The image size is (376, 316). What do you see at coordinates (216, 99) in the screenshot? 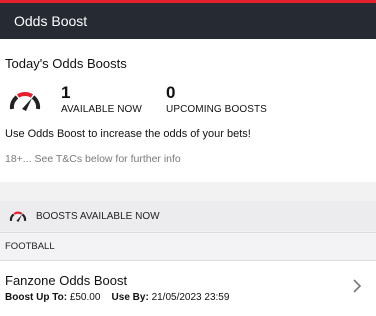
I see `upcoming-boosts-stat: 0 UPCOMING BOOSTS` at bounding box center [216, 99].